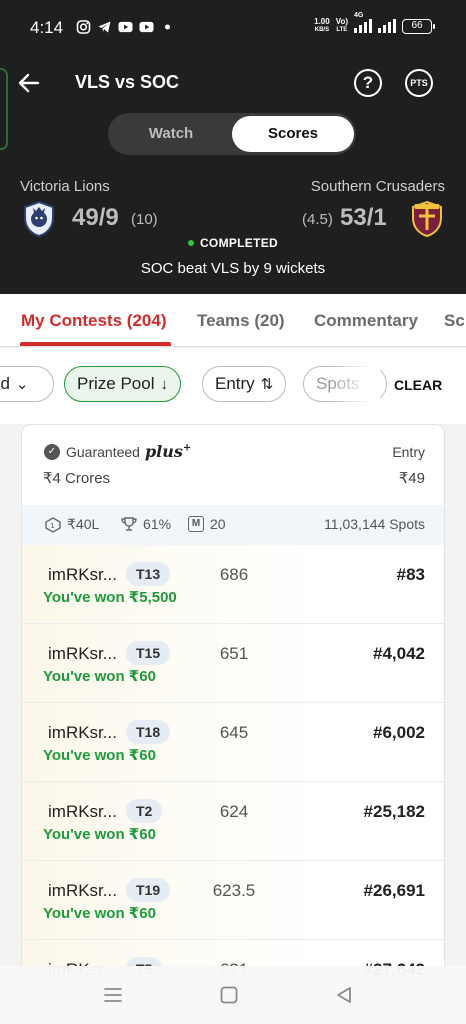  What do you see at coordinates (394, 890) in the screenshot?
I see `team-rank: #26,691` at bounding box center [394, 890].